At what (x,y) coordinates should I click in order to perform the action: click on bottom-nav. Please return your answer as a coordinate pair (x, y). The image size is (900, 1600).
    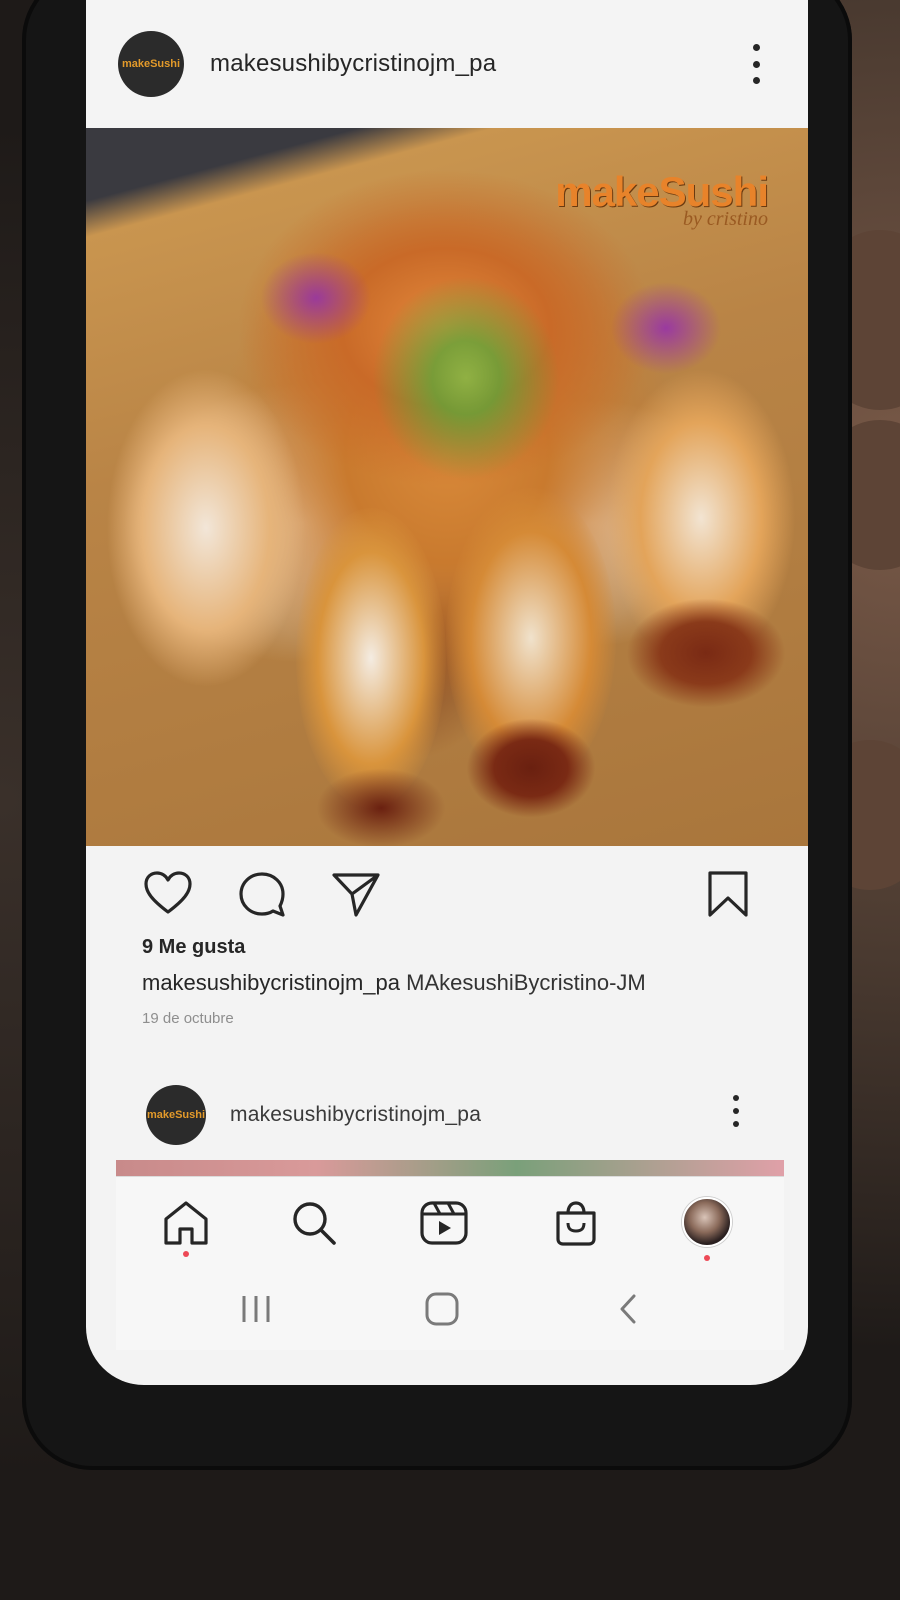
    Looking at the image, I should click on (450, 1223).